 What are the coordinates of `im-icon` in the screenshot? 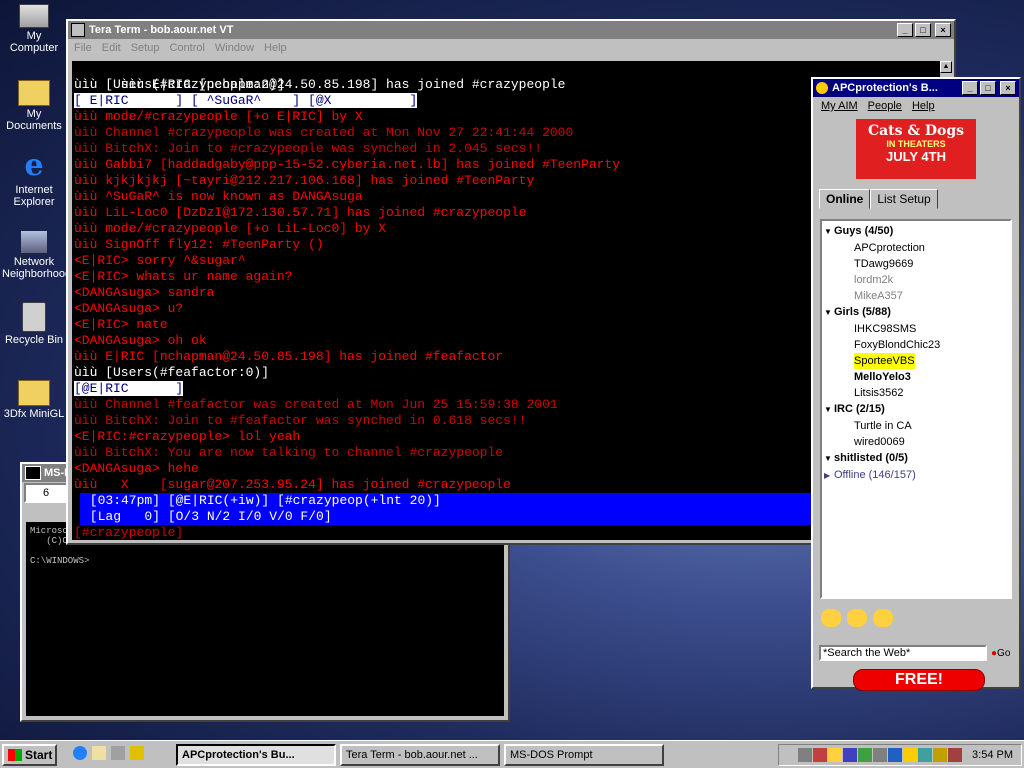 It's located at (831, 618).